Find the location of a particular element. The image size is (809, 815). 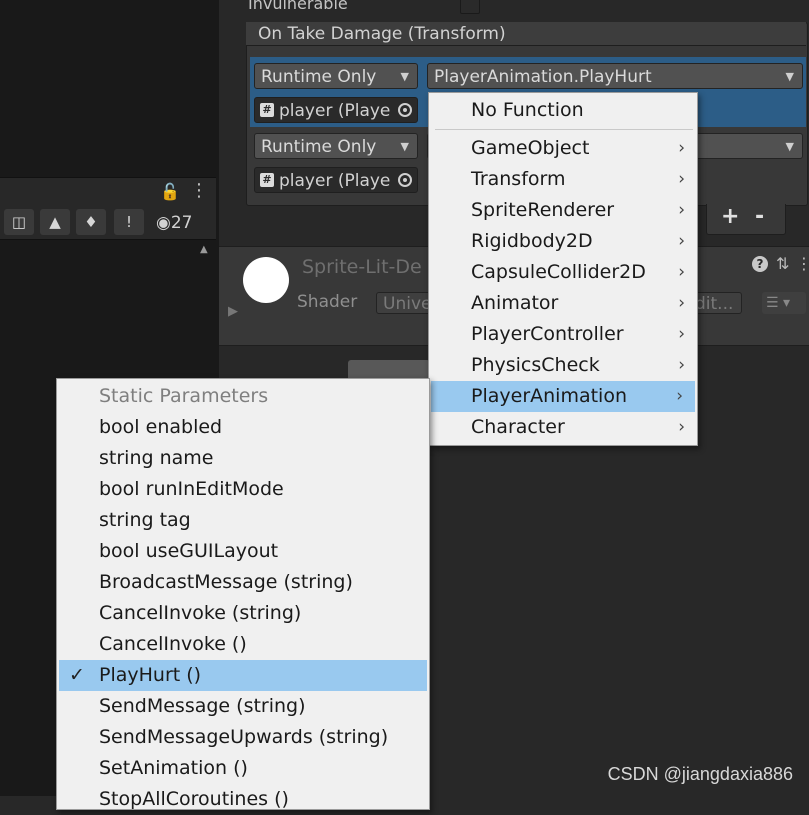

menu-item-label: bool runInEditMode is located at coordinates (191, 489).